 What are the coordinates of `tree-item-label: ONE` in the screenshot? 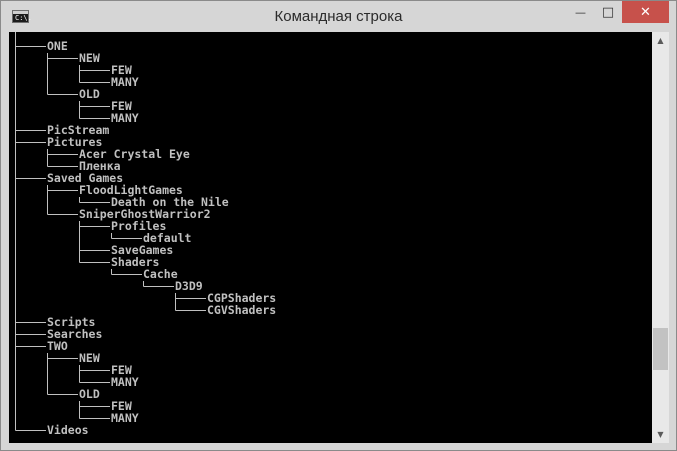 It's located at (57, 46).